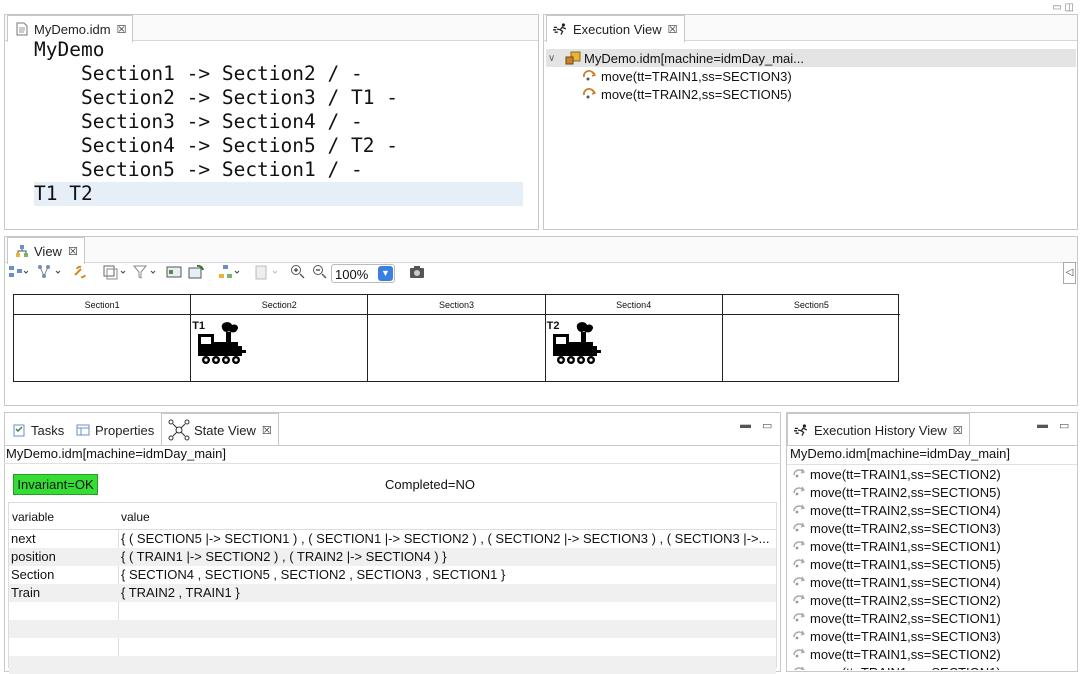 The image size is (1080, 674). Describe the element at coordinates (320, 272) in the screenshot. I see `zoom-out-button` at that location.